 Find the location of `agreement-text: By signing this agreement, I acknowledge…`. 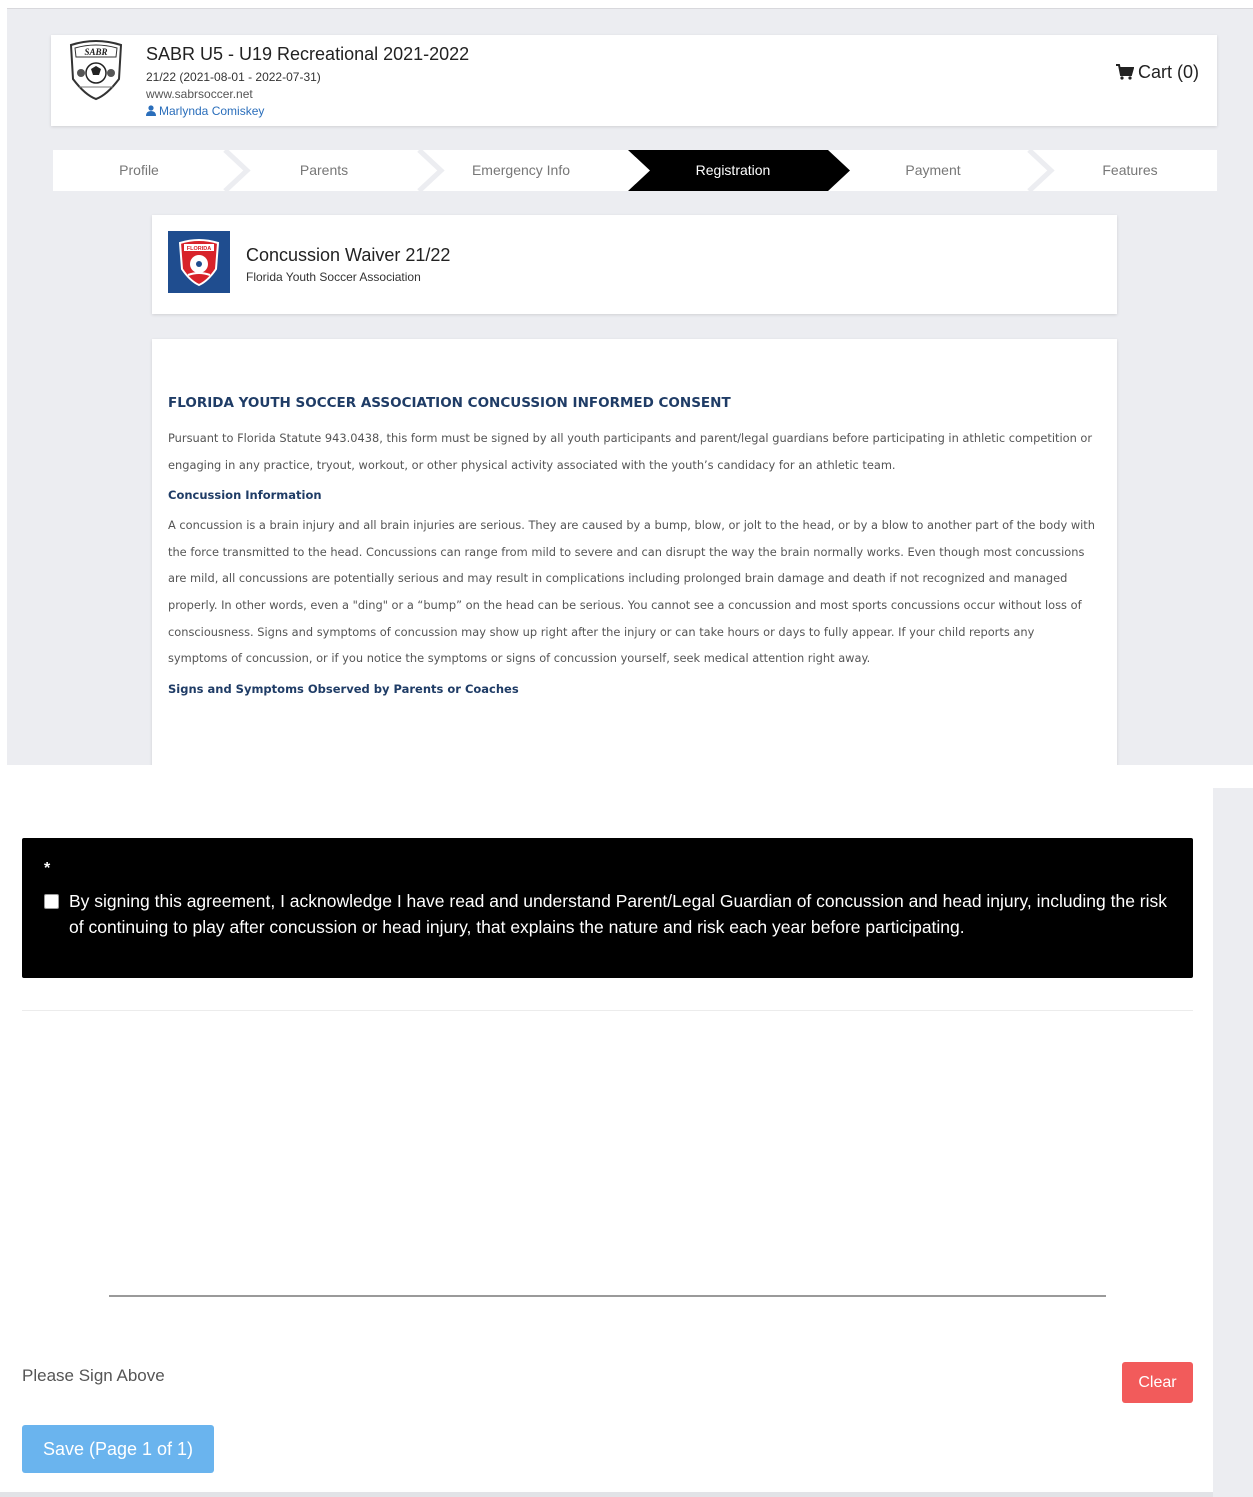

agreement-text: By signing this agreement, I acknowledge… is located at coordinates (619, 914).